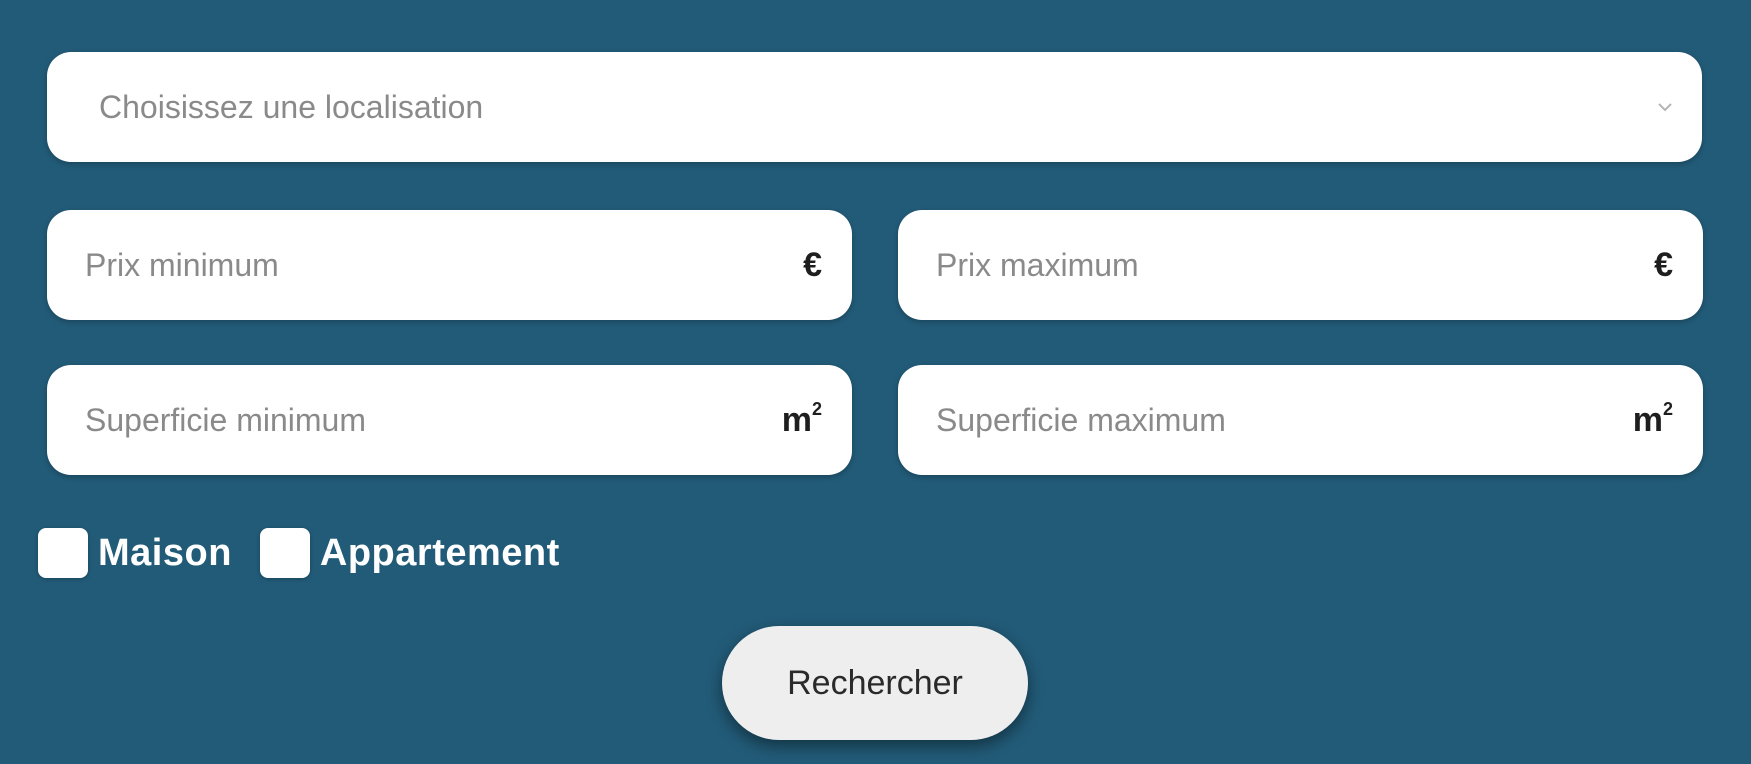  Describe the element at coordinates (225, 419) in the screenshot. I see `surface-min-placeholder: Superficie minimum` at that location.